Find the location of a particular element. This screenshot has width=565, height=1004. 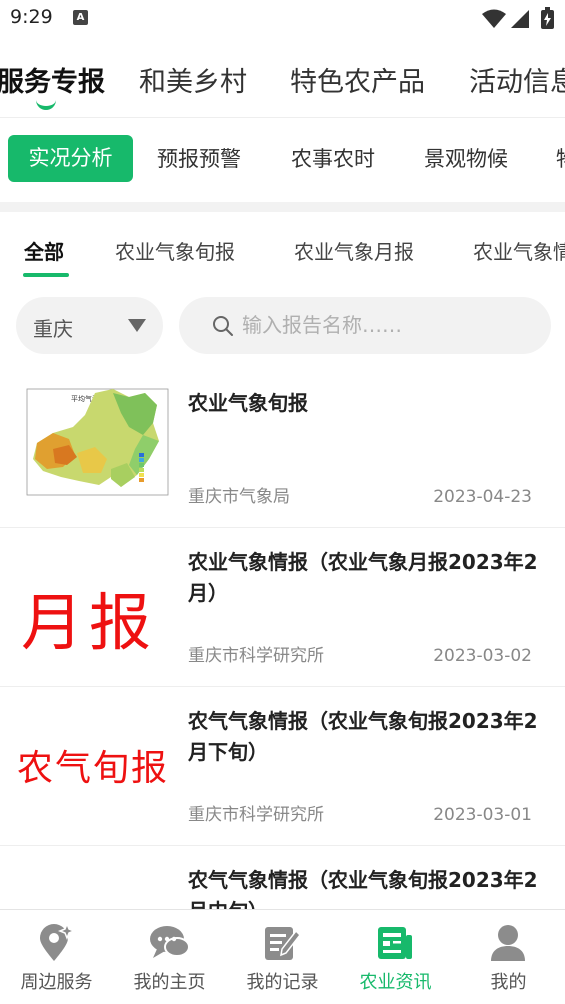

nav-label: 我的记录 is located at coordinates (282, 982).